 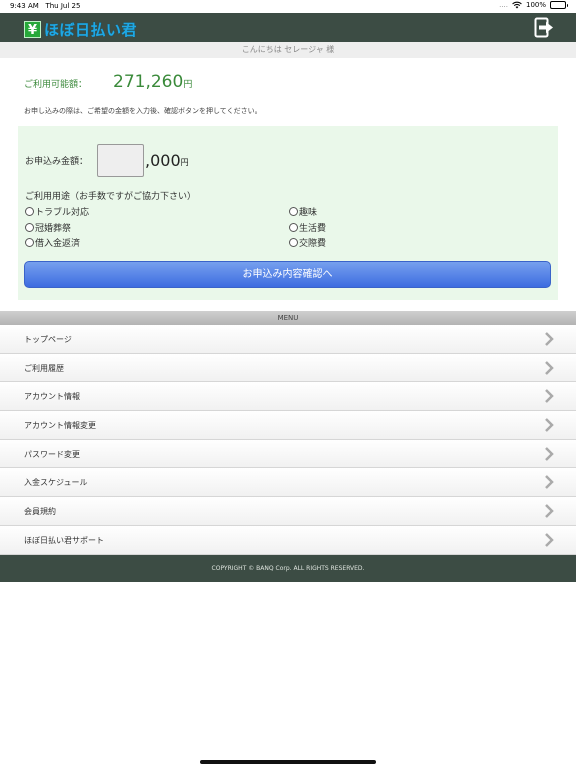 I want to click on amount-suffix: ,000, so click(x=163, y=160).